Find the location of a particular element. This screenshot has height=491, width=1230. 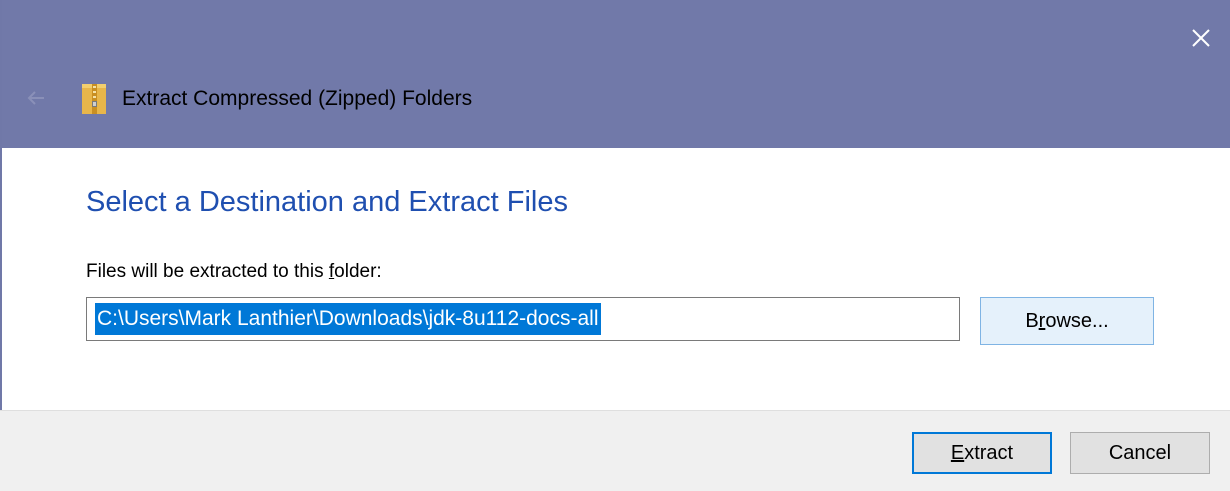

browse-label-before: B is located at coordinates (1032, 320).